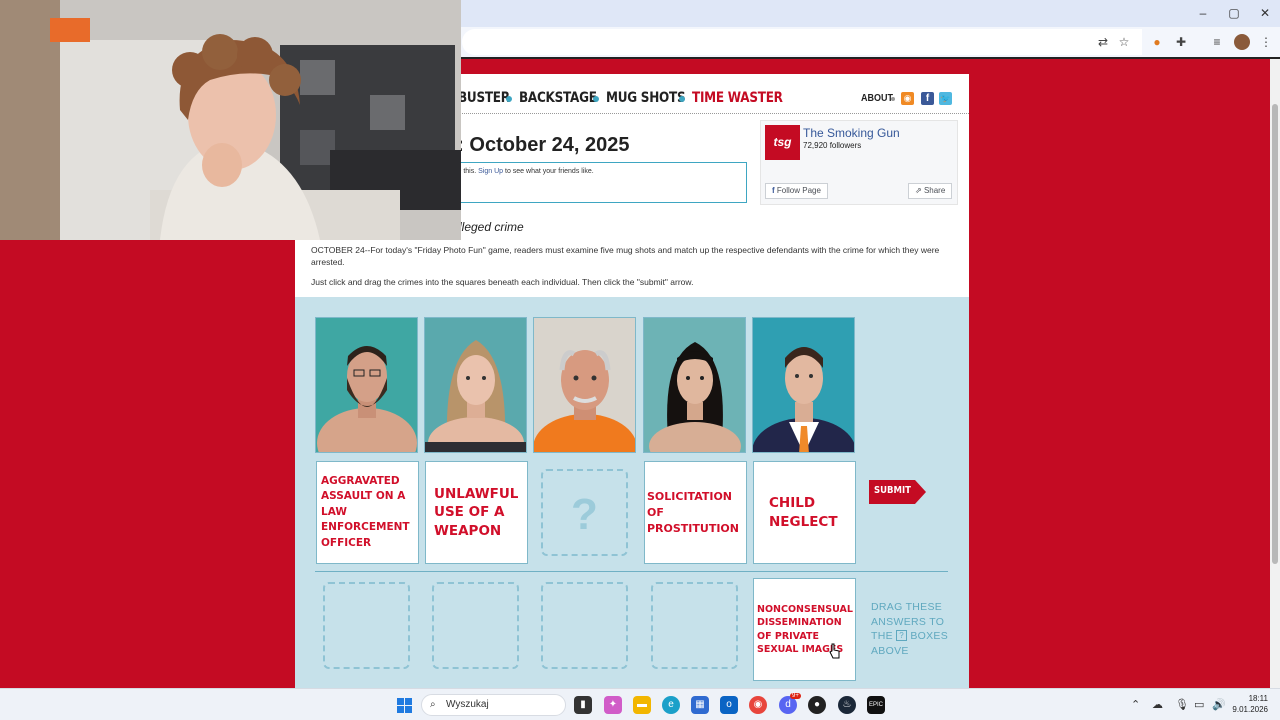 This screenshot has width=1280, height=720. Describe the element at coordinates (847, 705) in the screenshot. I see `steam-icon: ♨` at that location.